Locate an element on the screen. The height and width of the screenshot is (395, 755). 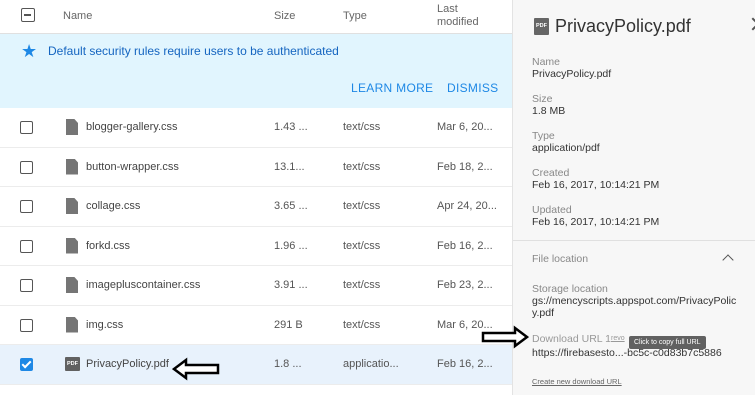
file-size: 291 B is located at coordinates (288, 324).